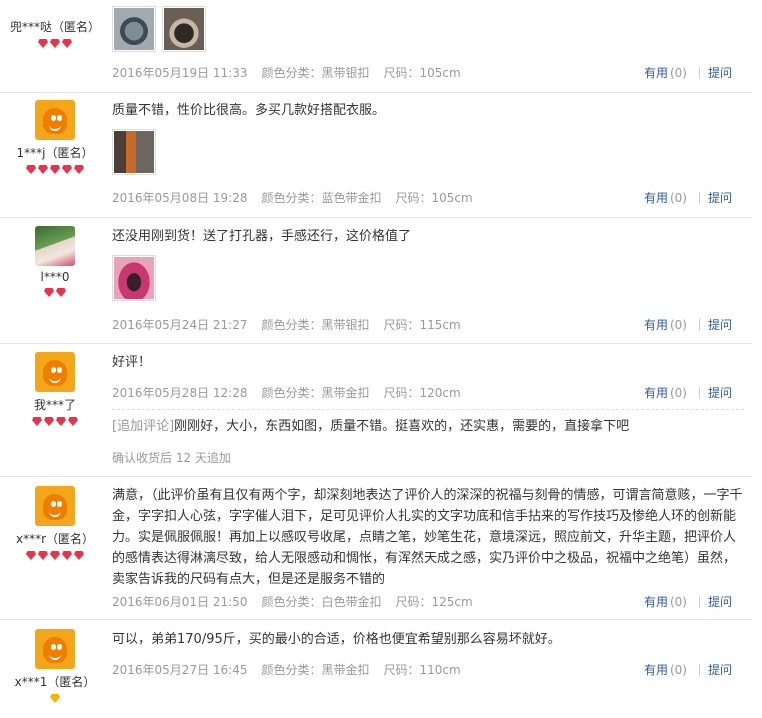  What do you see at coordinates (262, 236) in the screenshot?
I see `review-text: 还没用刚到货！送了打孔器，手感还行，这价格值了` at bounding box center [262, 236].